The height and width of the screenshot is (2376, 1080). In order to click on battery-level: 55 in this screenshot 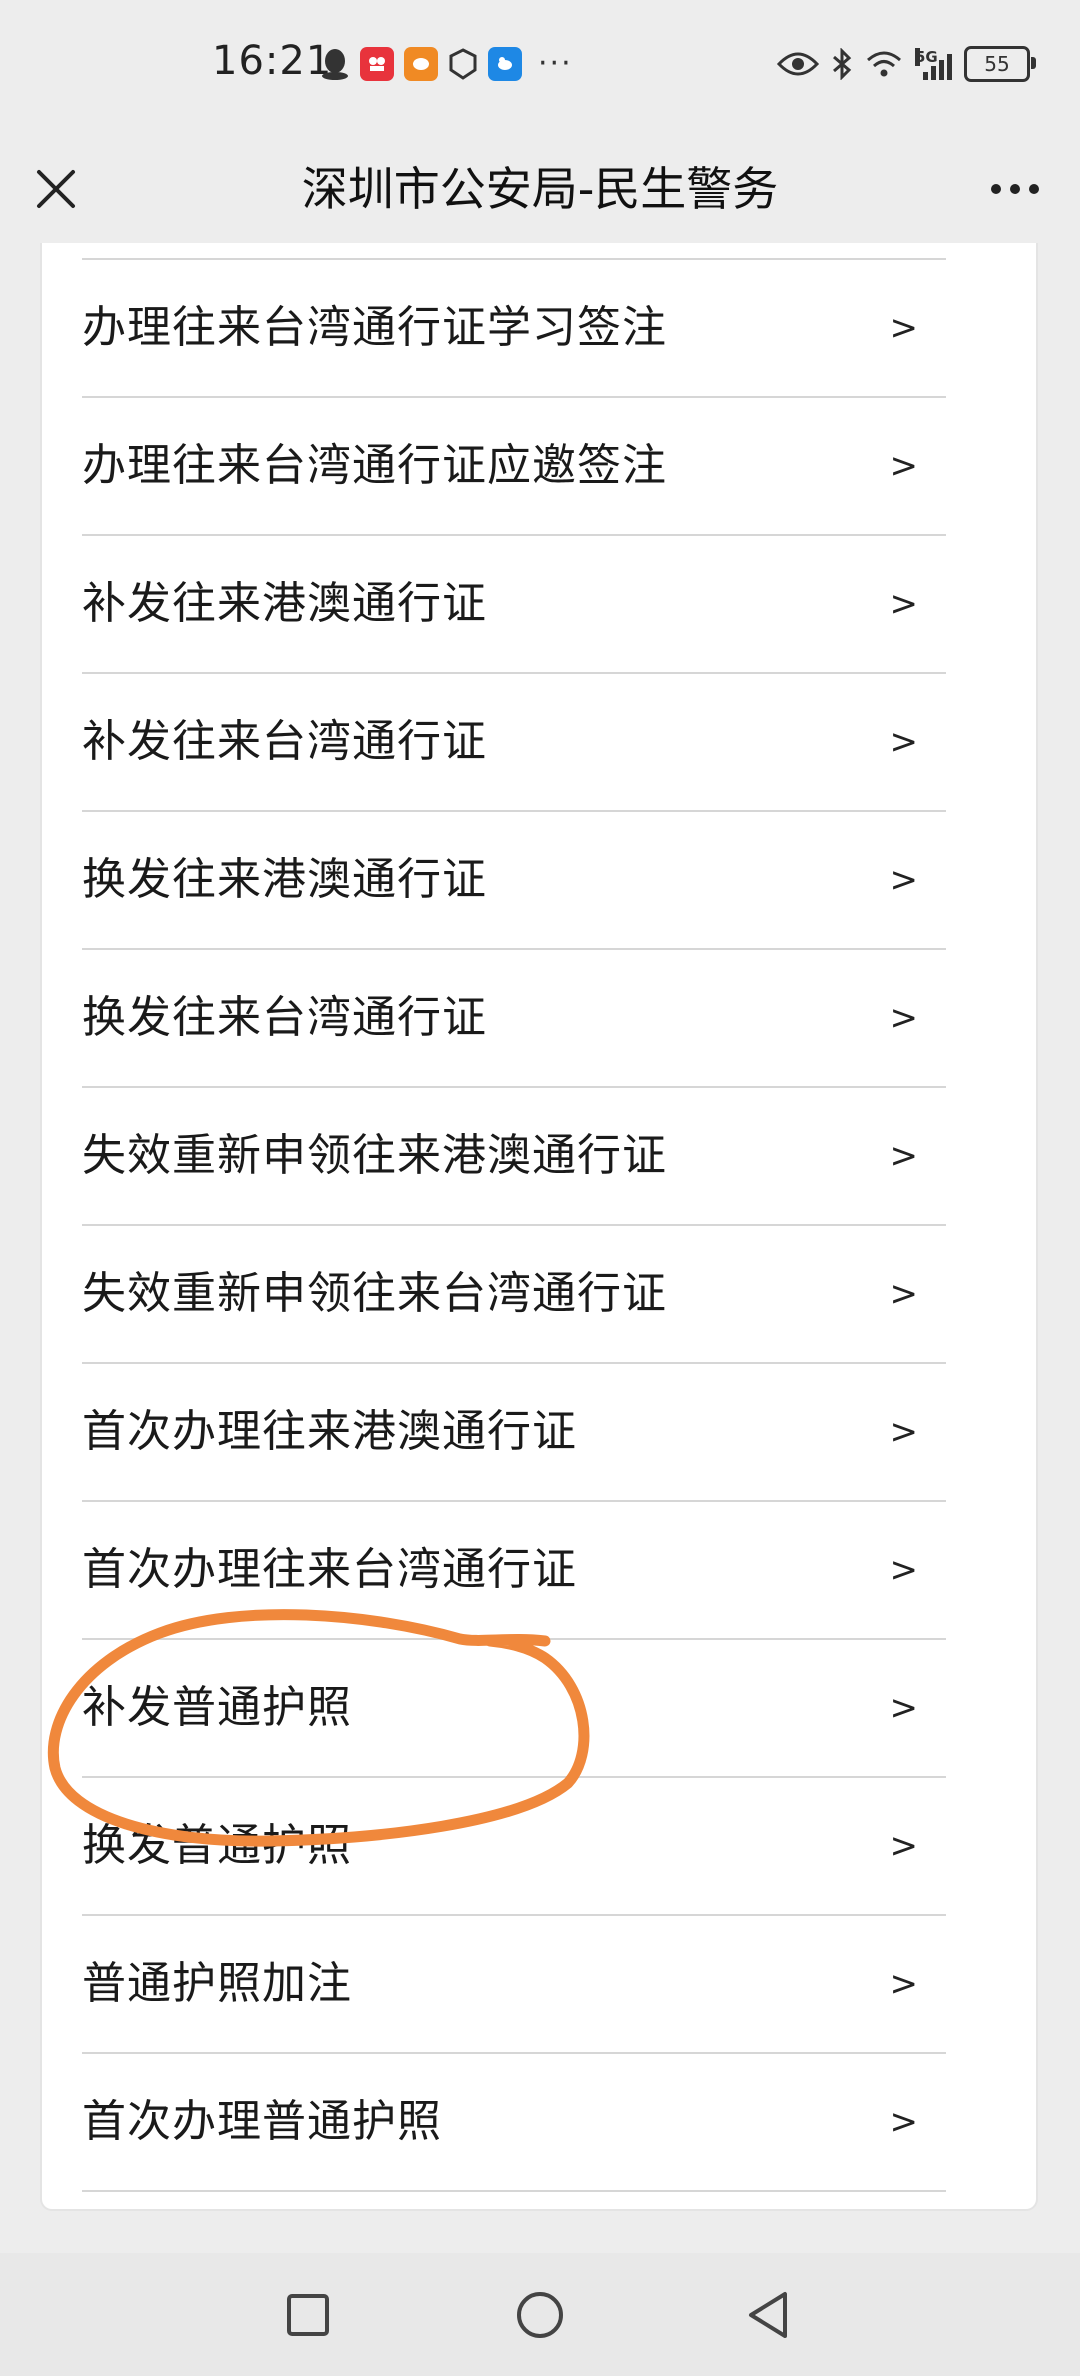, I will do `click(997, 64)`.